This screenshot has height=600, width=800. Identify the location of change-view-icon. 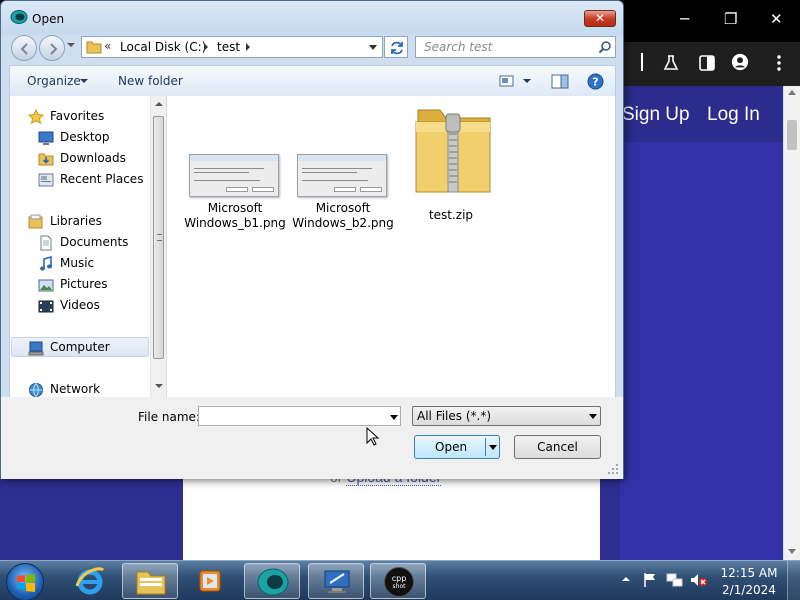
(507, 81).